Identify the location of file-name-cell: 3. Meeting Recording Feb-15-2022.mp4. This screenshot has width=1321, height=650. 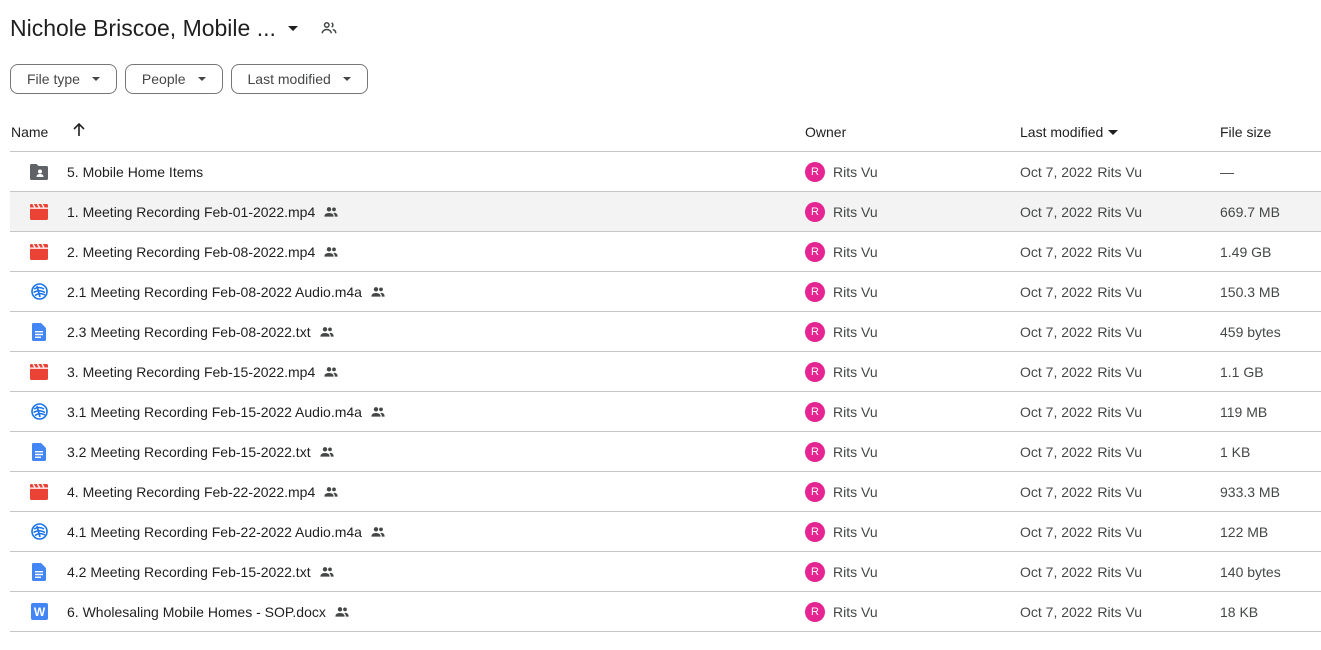
(203, 371).